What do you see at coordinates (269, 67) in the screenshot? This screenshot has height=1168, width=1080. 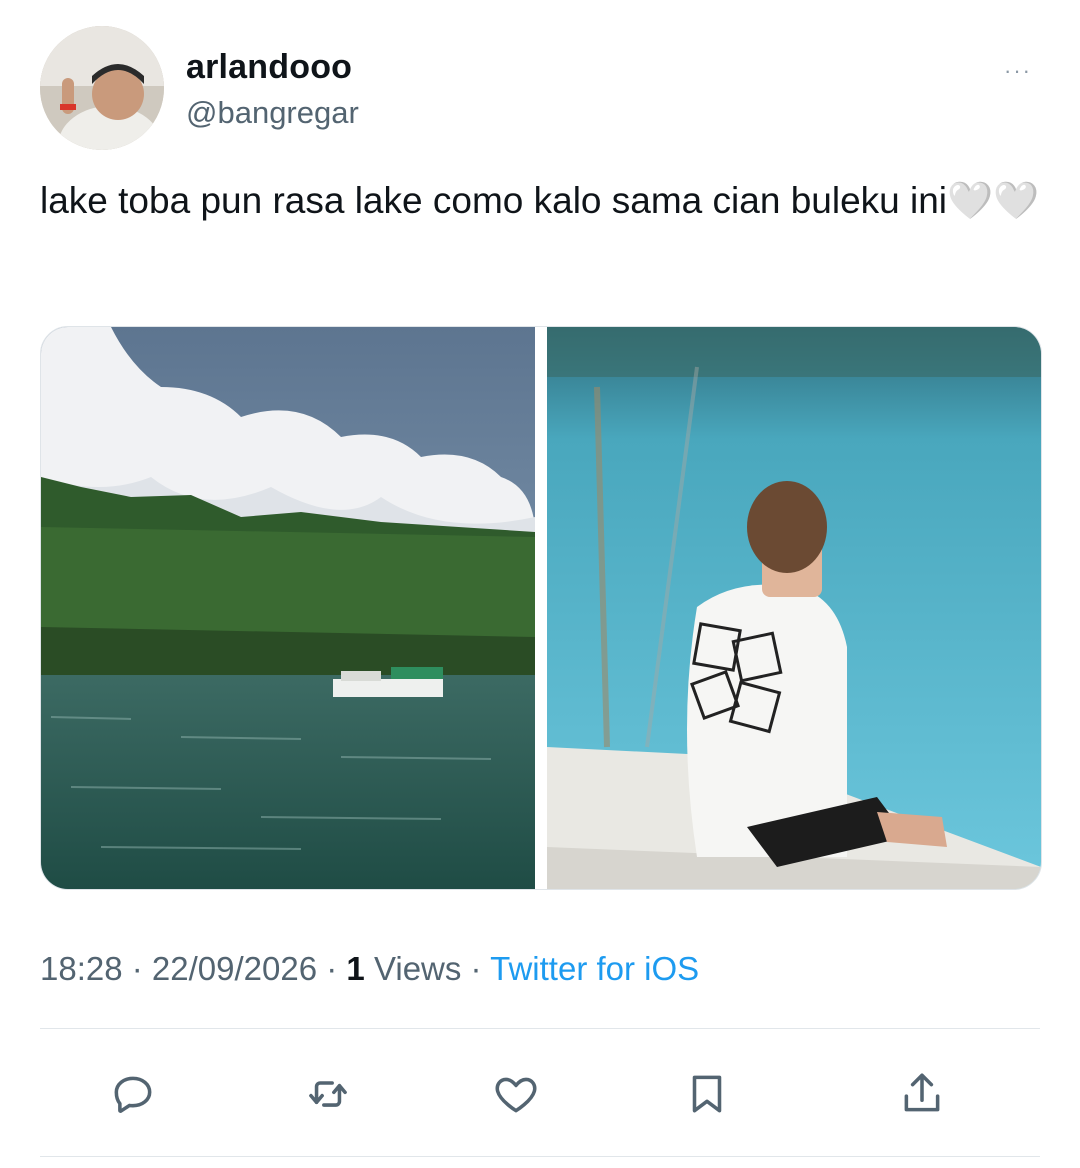 I see `display-name: arlandooo` at bounding box center [269, 67].